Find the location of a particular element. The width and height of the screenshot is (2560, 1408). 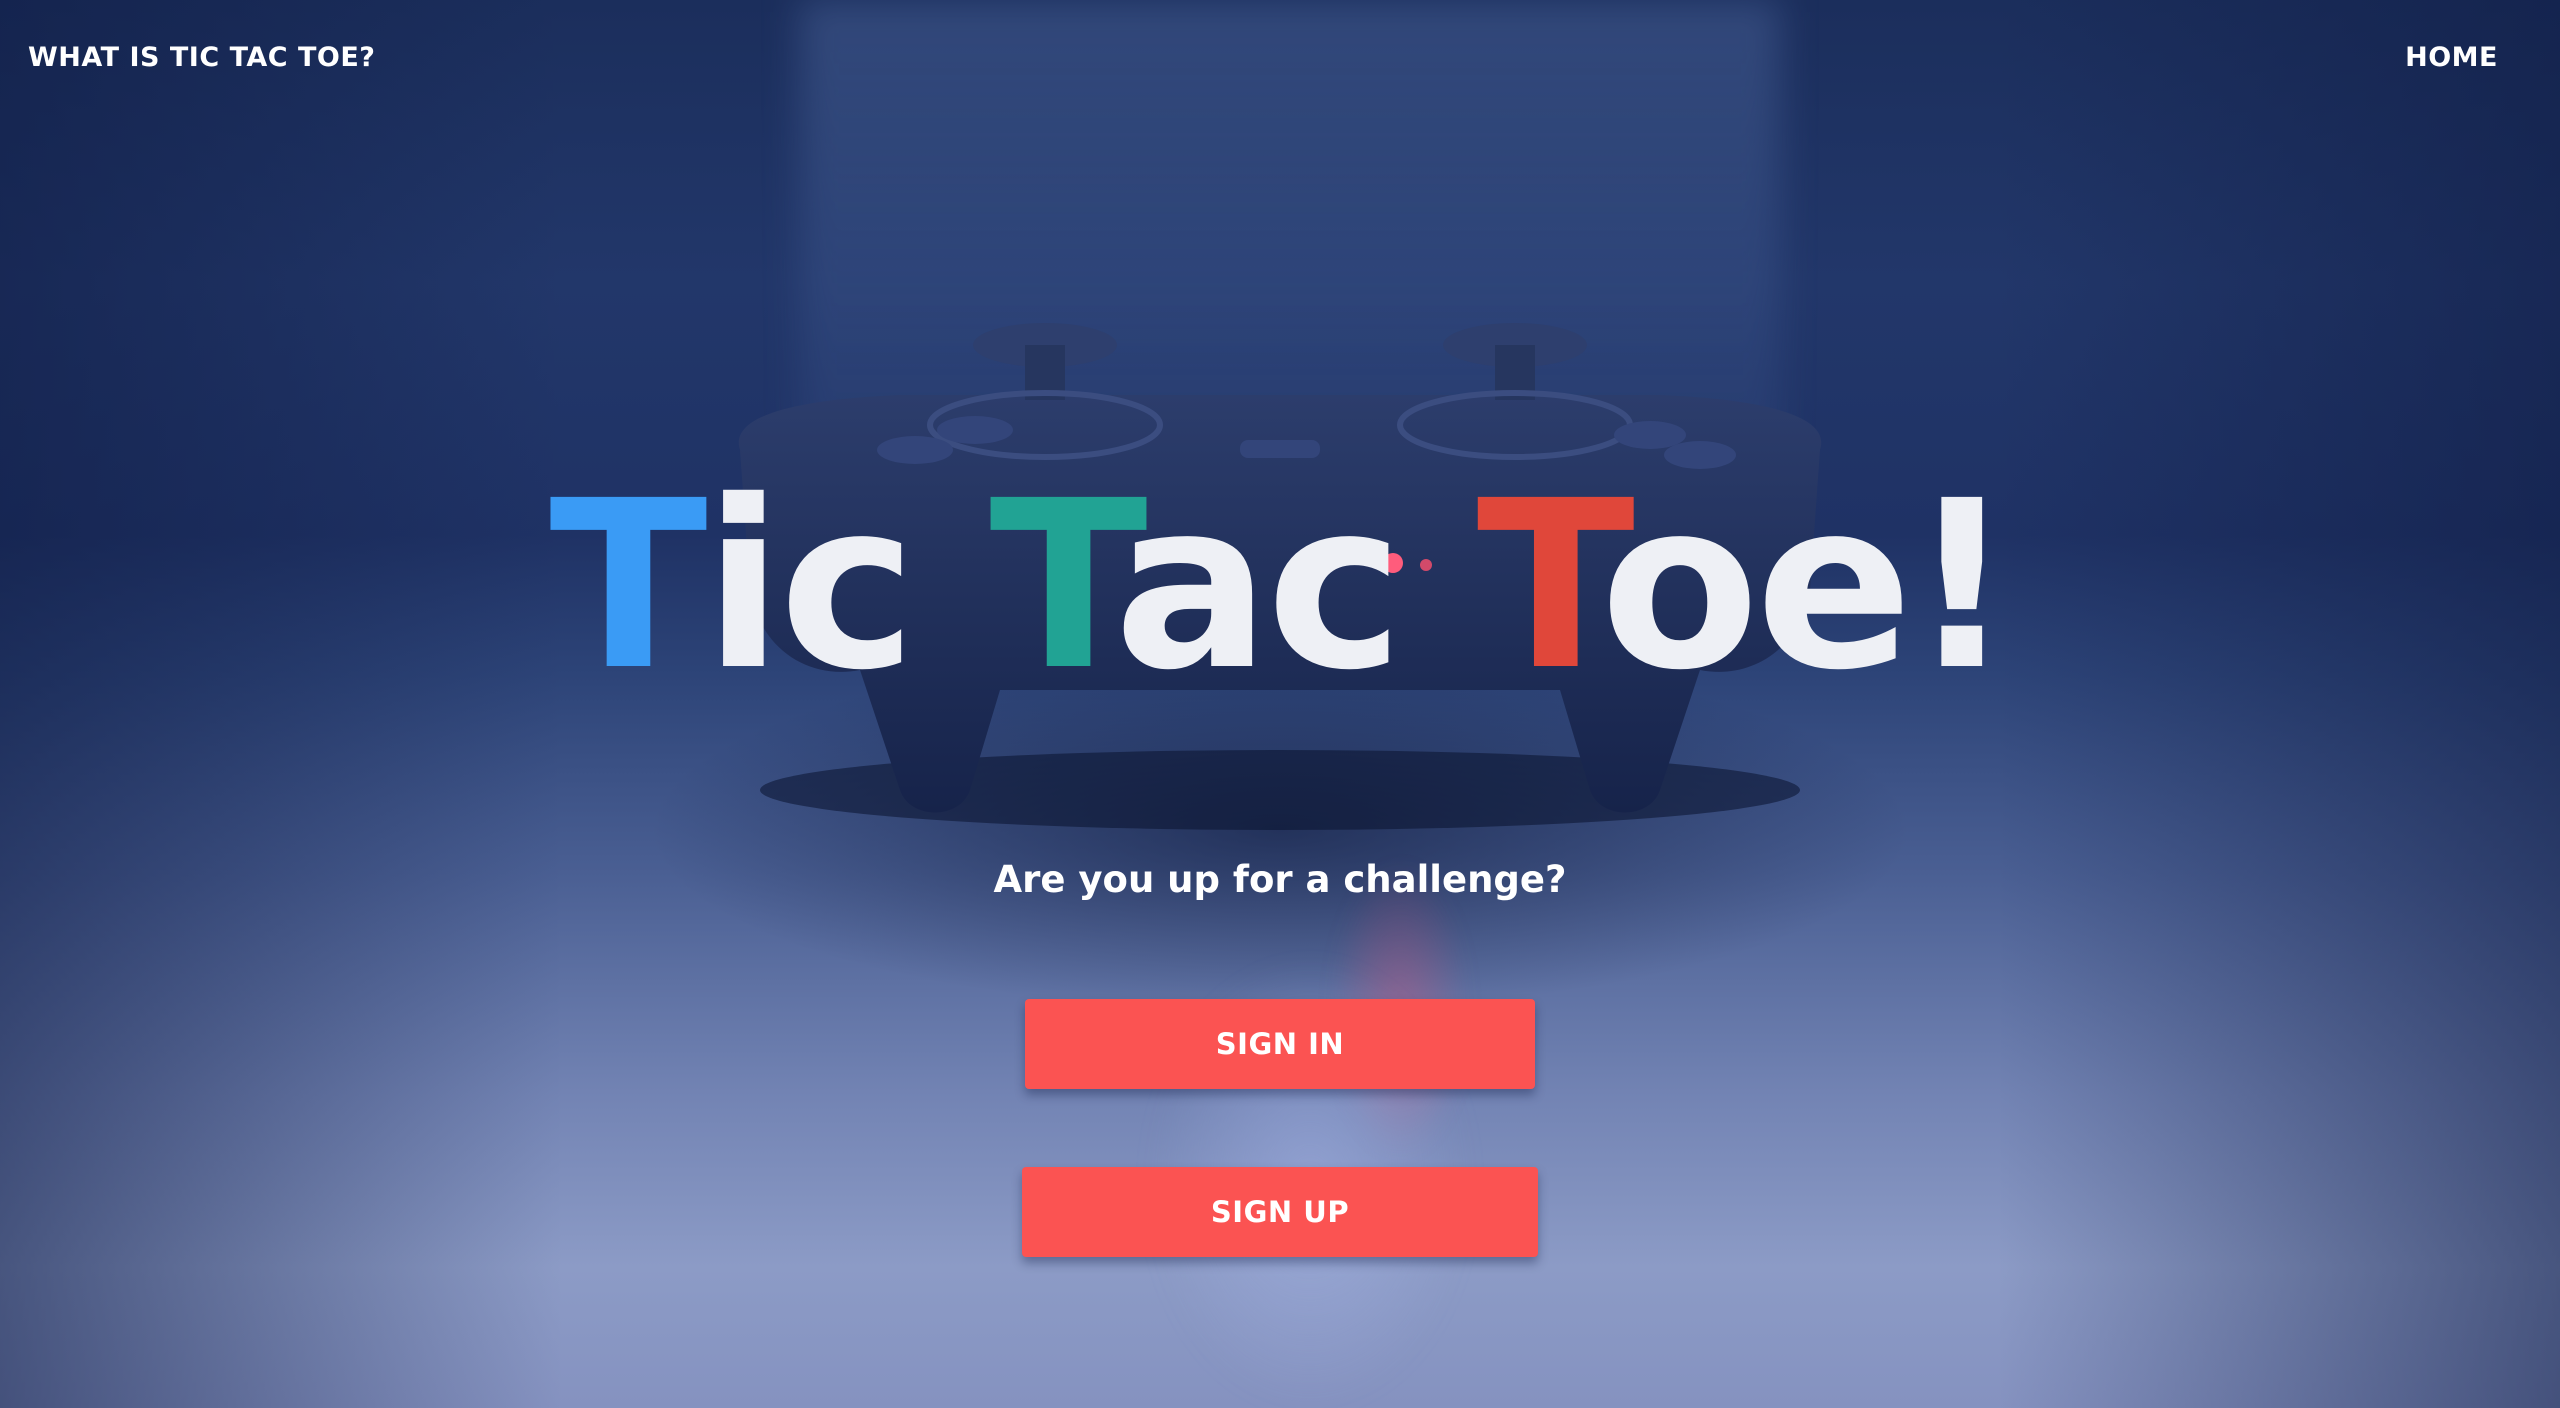

sign-in-button: SIGN IN is located at coordinates (1280, 1044).